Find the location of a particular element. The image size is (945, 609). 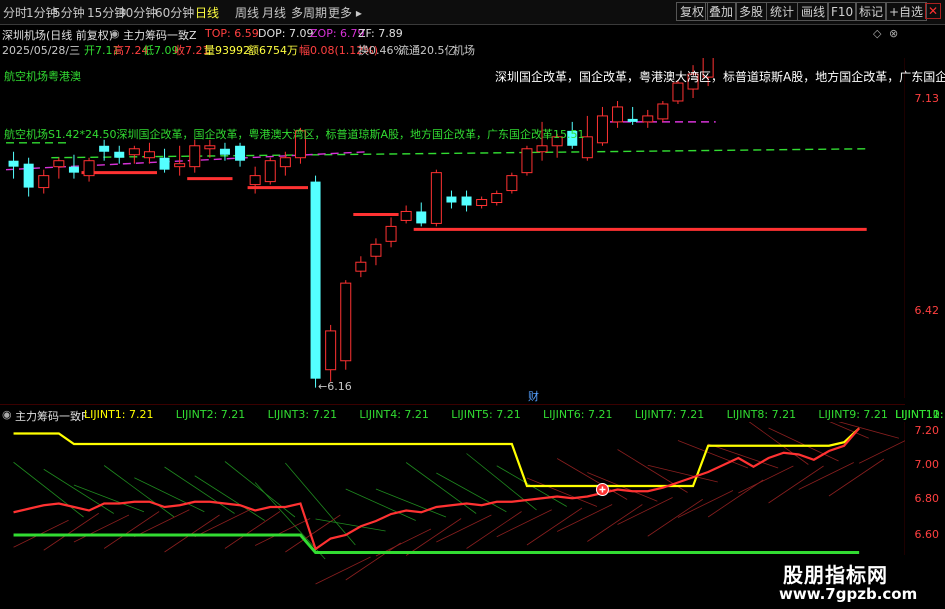

tab-timeframe-9: 多周期 is located at coordinates (309, 12).